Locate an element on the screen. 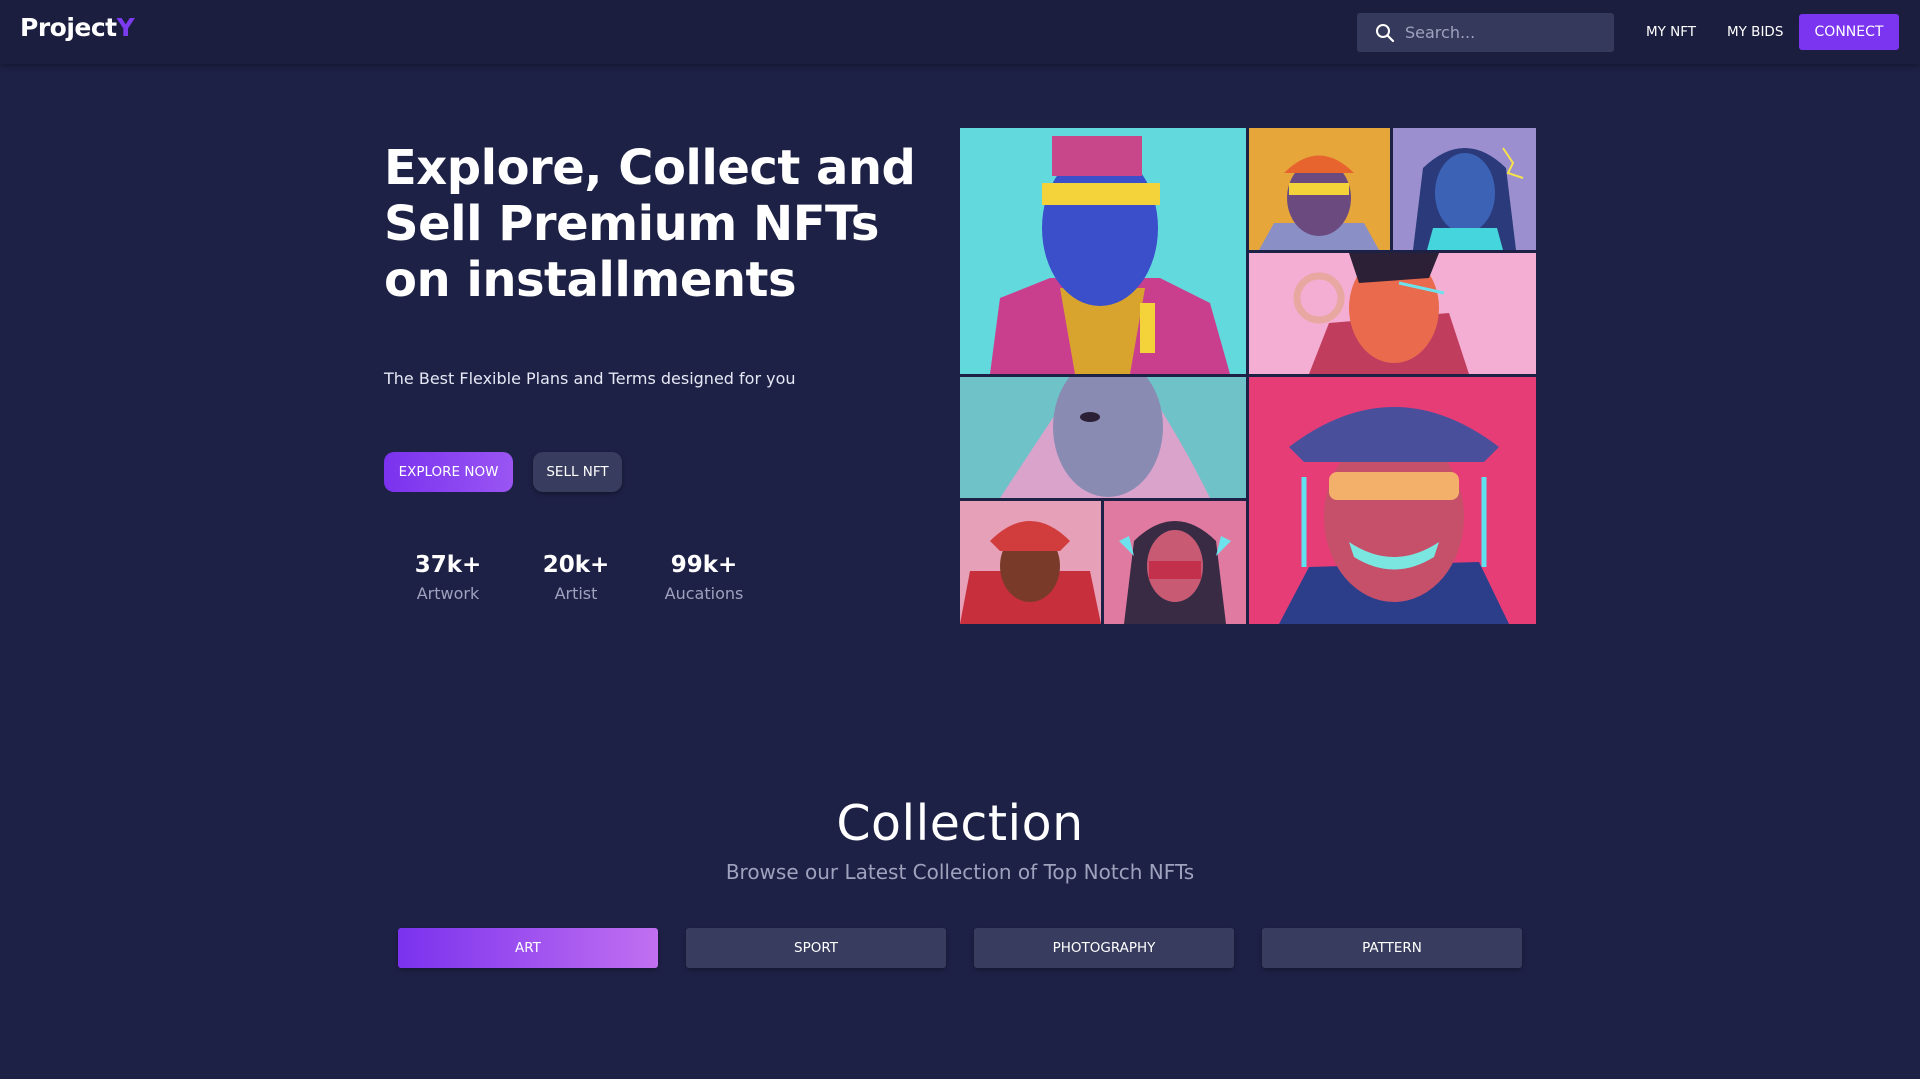 The height and width of the screenshot is (1079, 1920). nft-image-masked-girl is located at coordinates (1175, 562).